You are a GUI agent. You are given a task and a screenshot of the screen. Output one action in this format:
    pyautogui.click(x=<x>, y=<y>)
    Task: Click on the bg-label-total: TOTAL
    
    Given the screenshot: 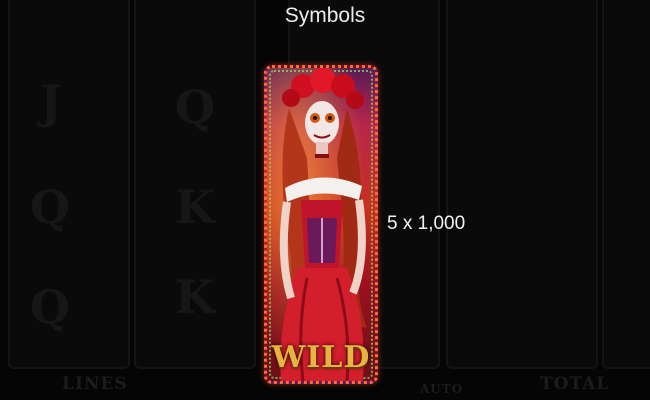 What is the action you would take?
    pyautogui.click(x=575, y=384)
    